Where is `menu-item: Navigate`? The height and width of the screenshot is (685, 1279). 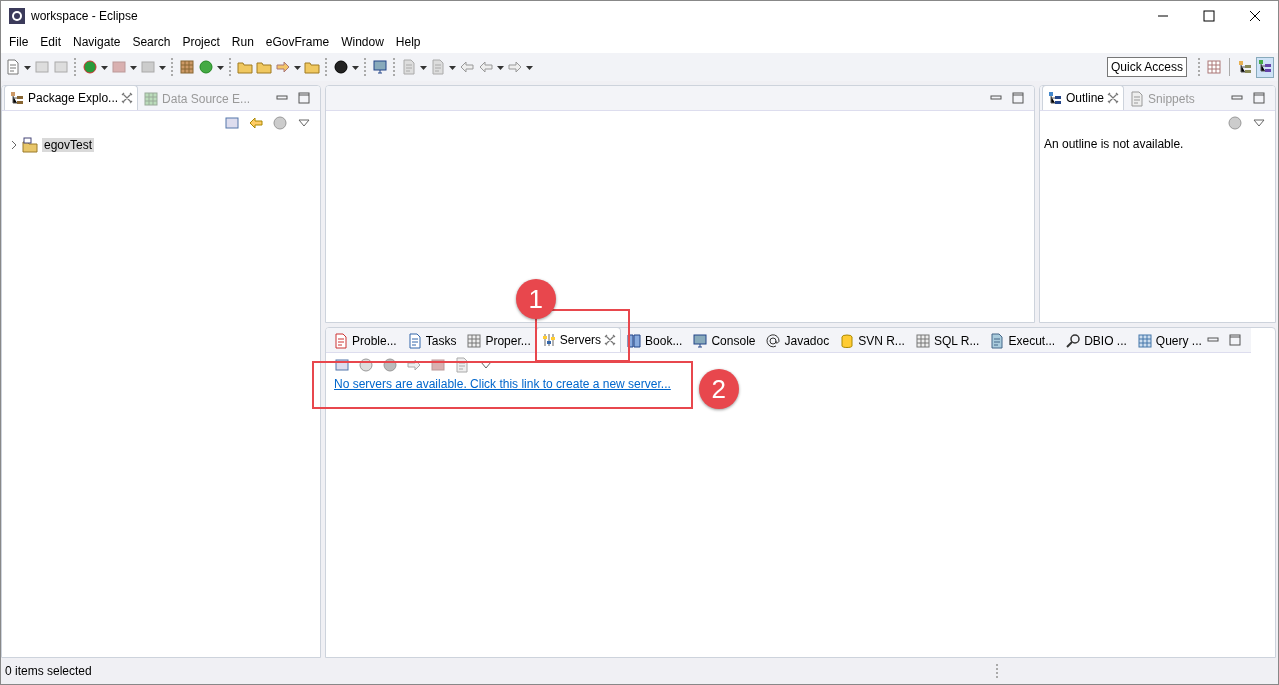 menu-item: Navigate is located at coordinates (97, 42).